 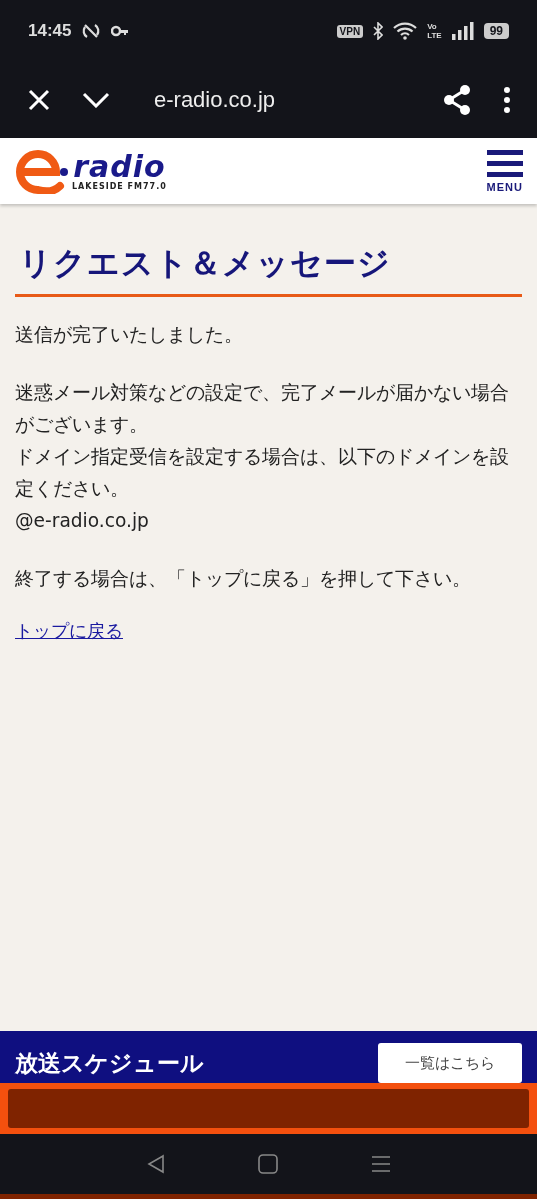 I want to click on key-icon, so click(x=120, y=31).